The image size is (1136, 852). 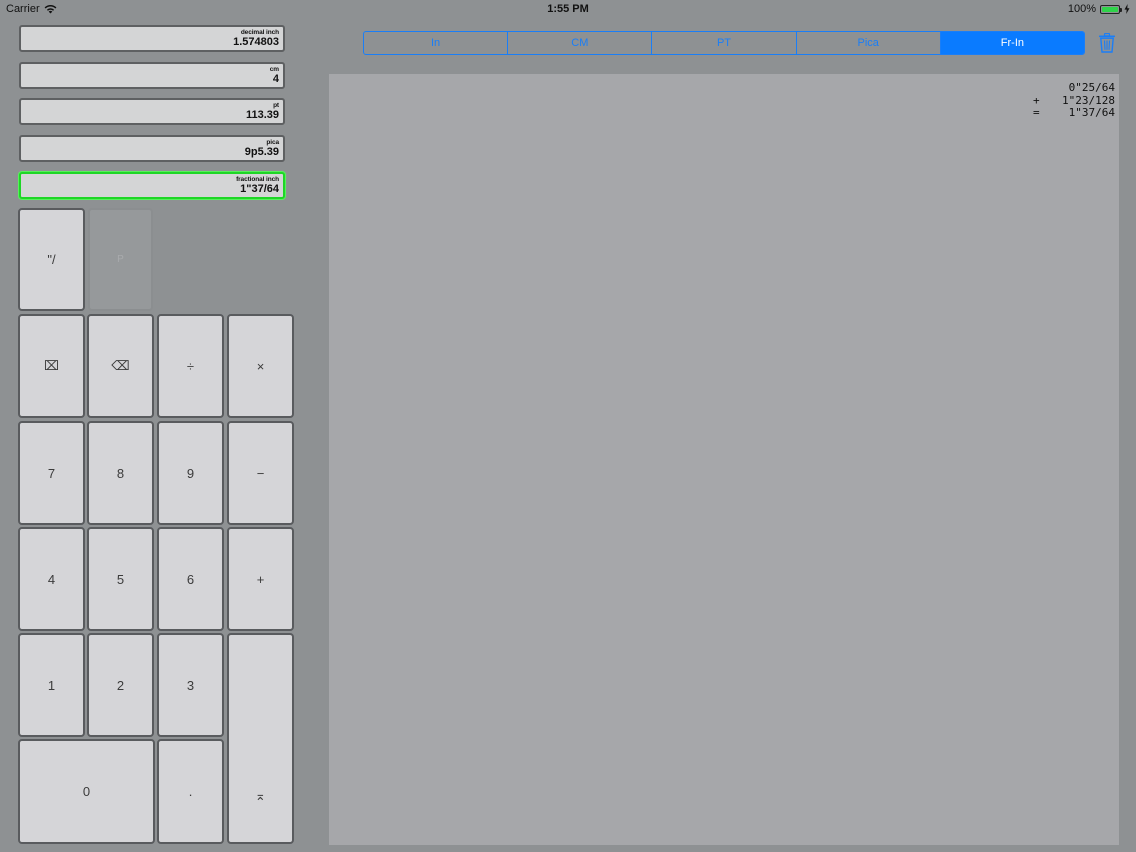 I want to click on battery-icon, so click(x=1111, y=9).